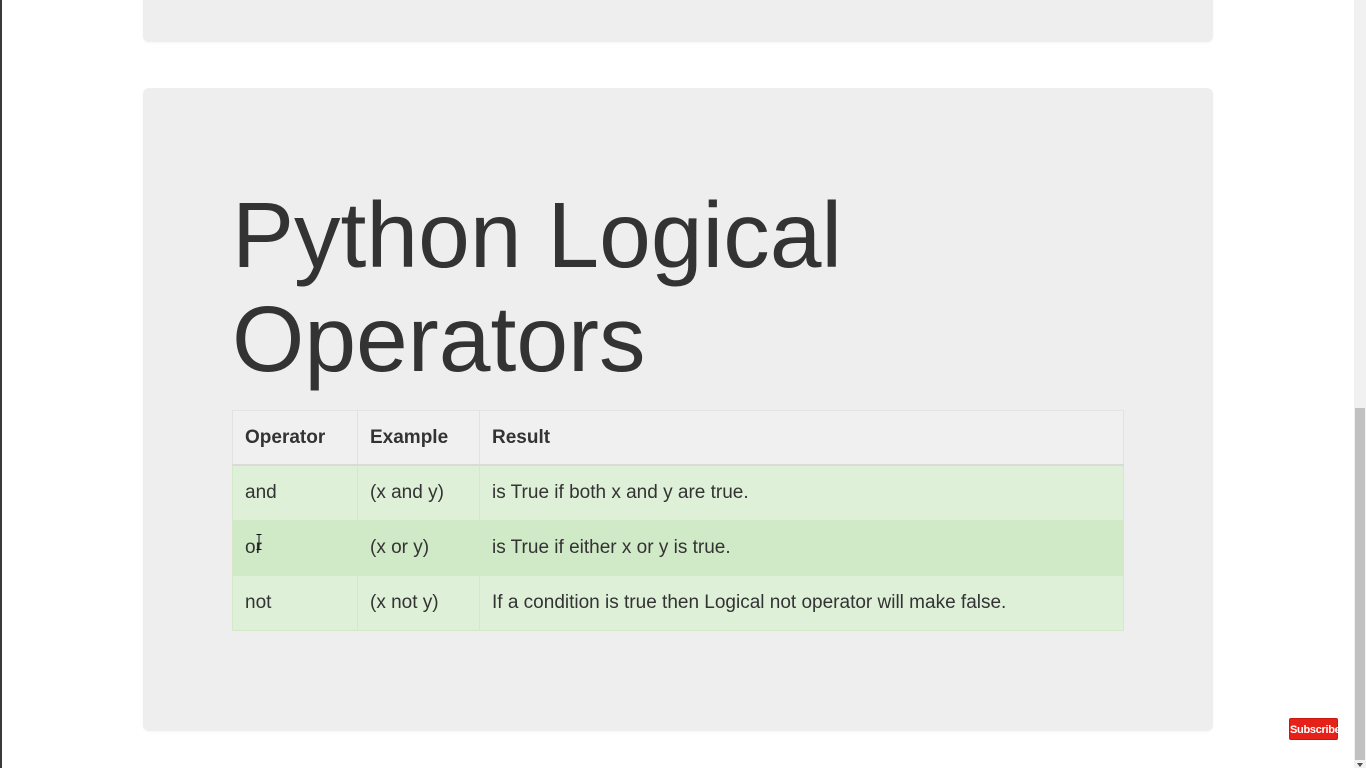 The width and height of the screenshot is (1366, 768). Describe the element at coordinates (678, 21) in the screenshot. I see `previous-section-panel` at that location.